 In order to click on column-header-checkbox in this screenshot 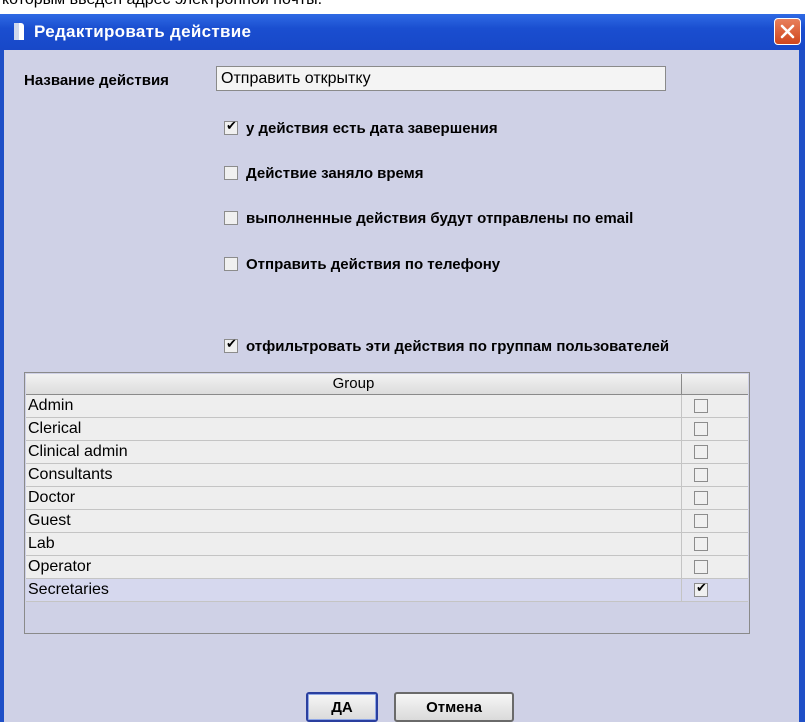, I will do `click(715, 384)`.